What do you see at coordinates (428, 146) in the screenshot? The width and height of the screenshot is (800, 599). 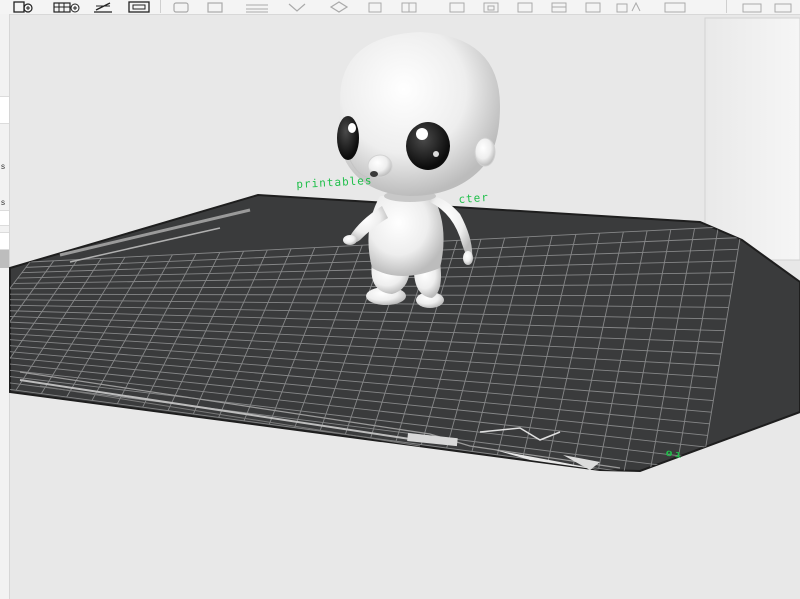 I see `eye-right` at bounding box center [428, 146].